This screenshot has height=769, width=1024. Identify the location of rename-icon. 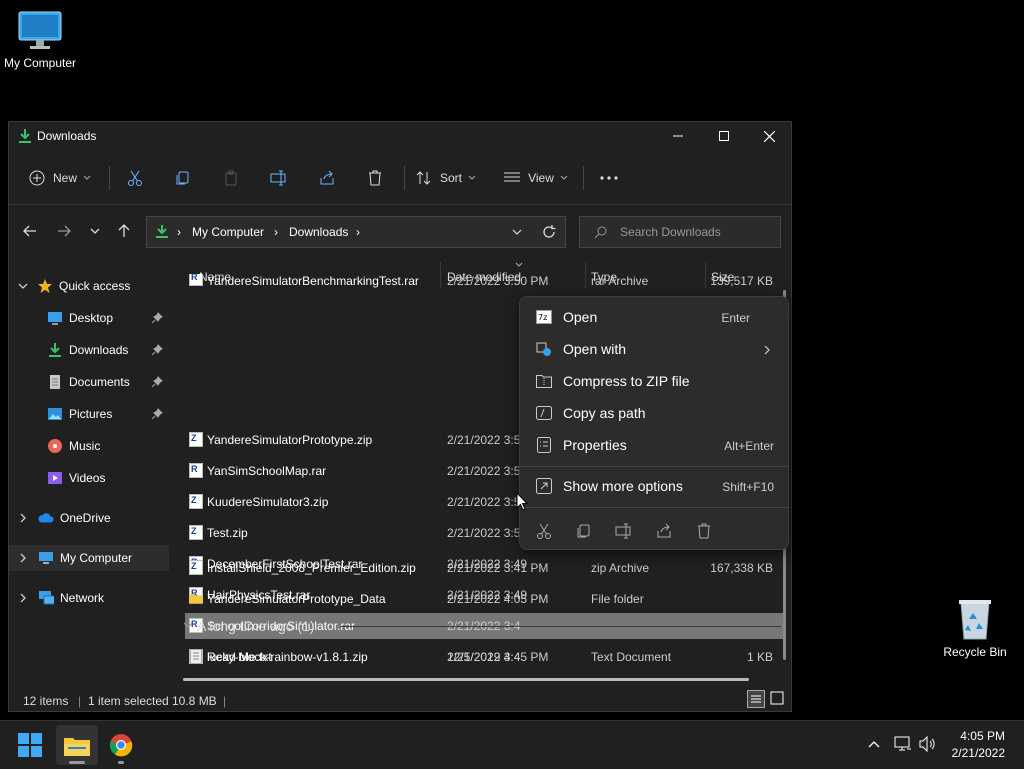
(623, 531).